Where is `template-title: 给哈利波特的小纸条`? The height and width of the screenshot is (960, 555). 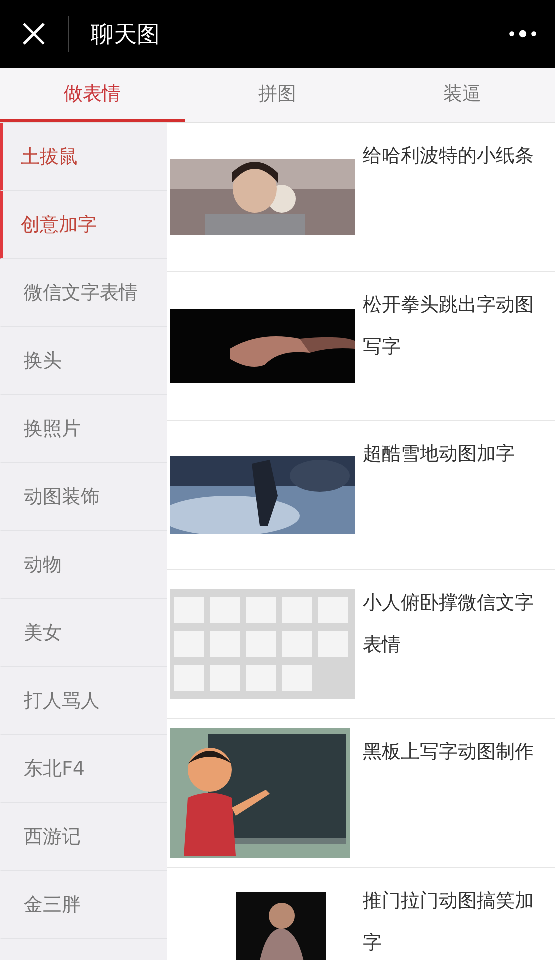 template-title: 给哈利波特的小纸条 is located at coordinates (453, 150).